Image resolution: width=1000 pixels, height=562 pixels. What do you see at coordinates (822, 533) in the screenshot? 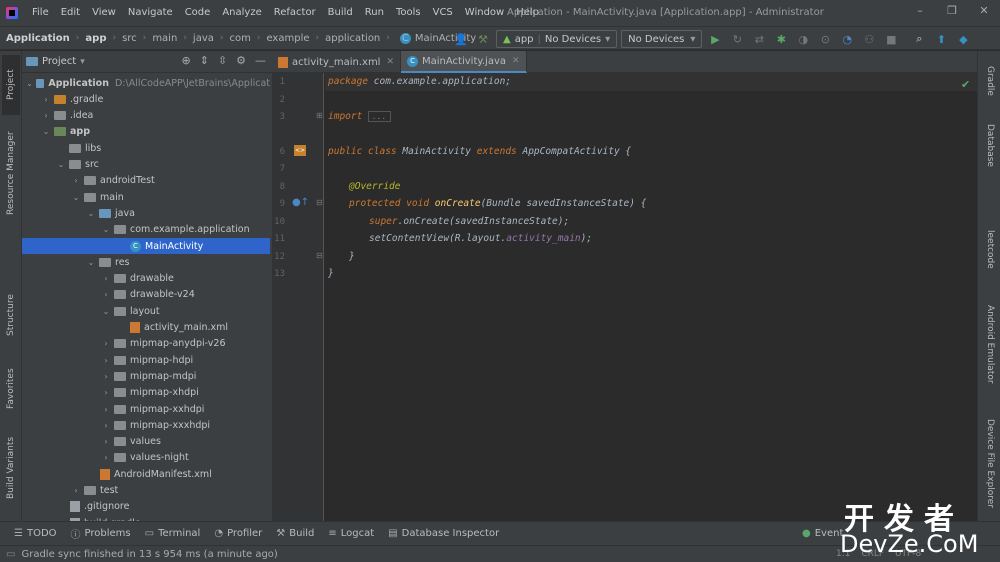
I see `tool-event-log: ● Event` at bounding box center [822, 533].